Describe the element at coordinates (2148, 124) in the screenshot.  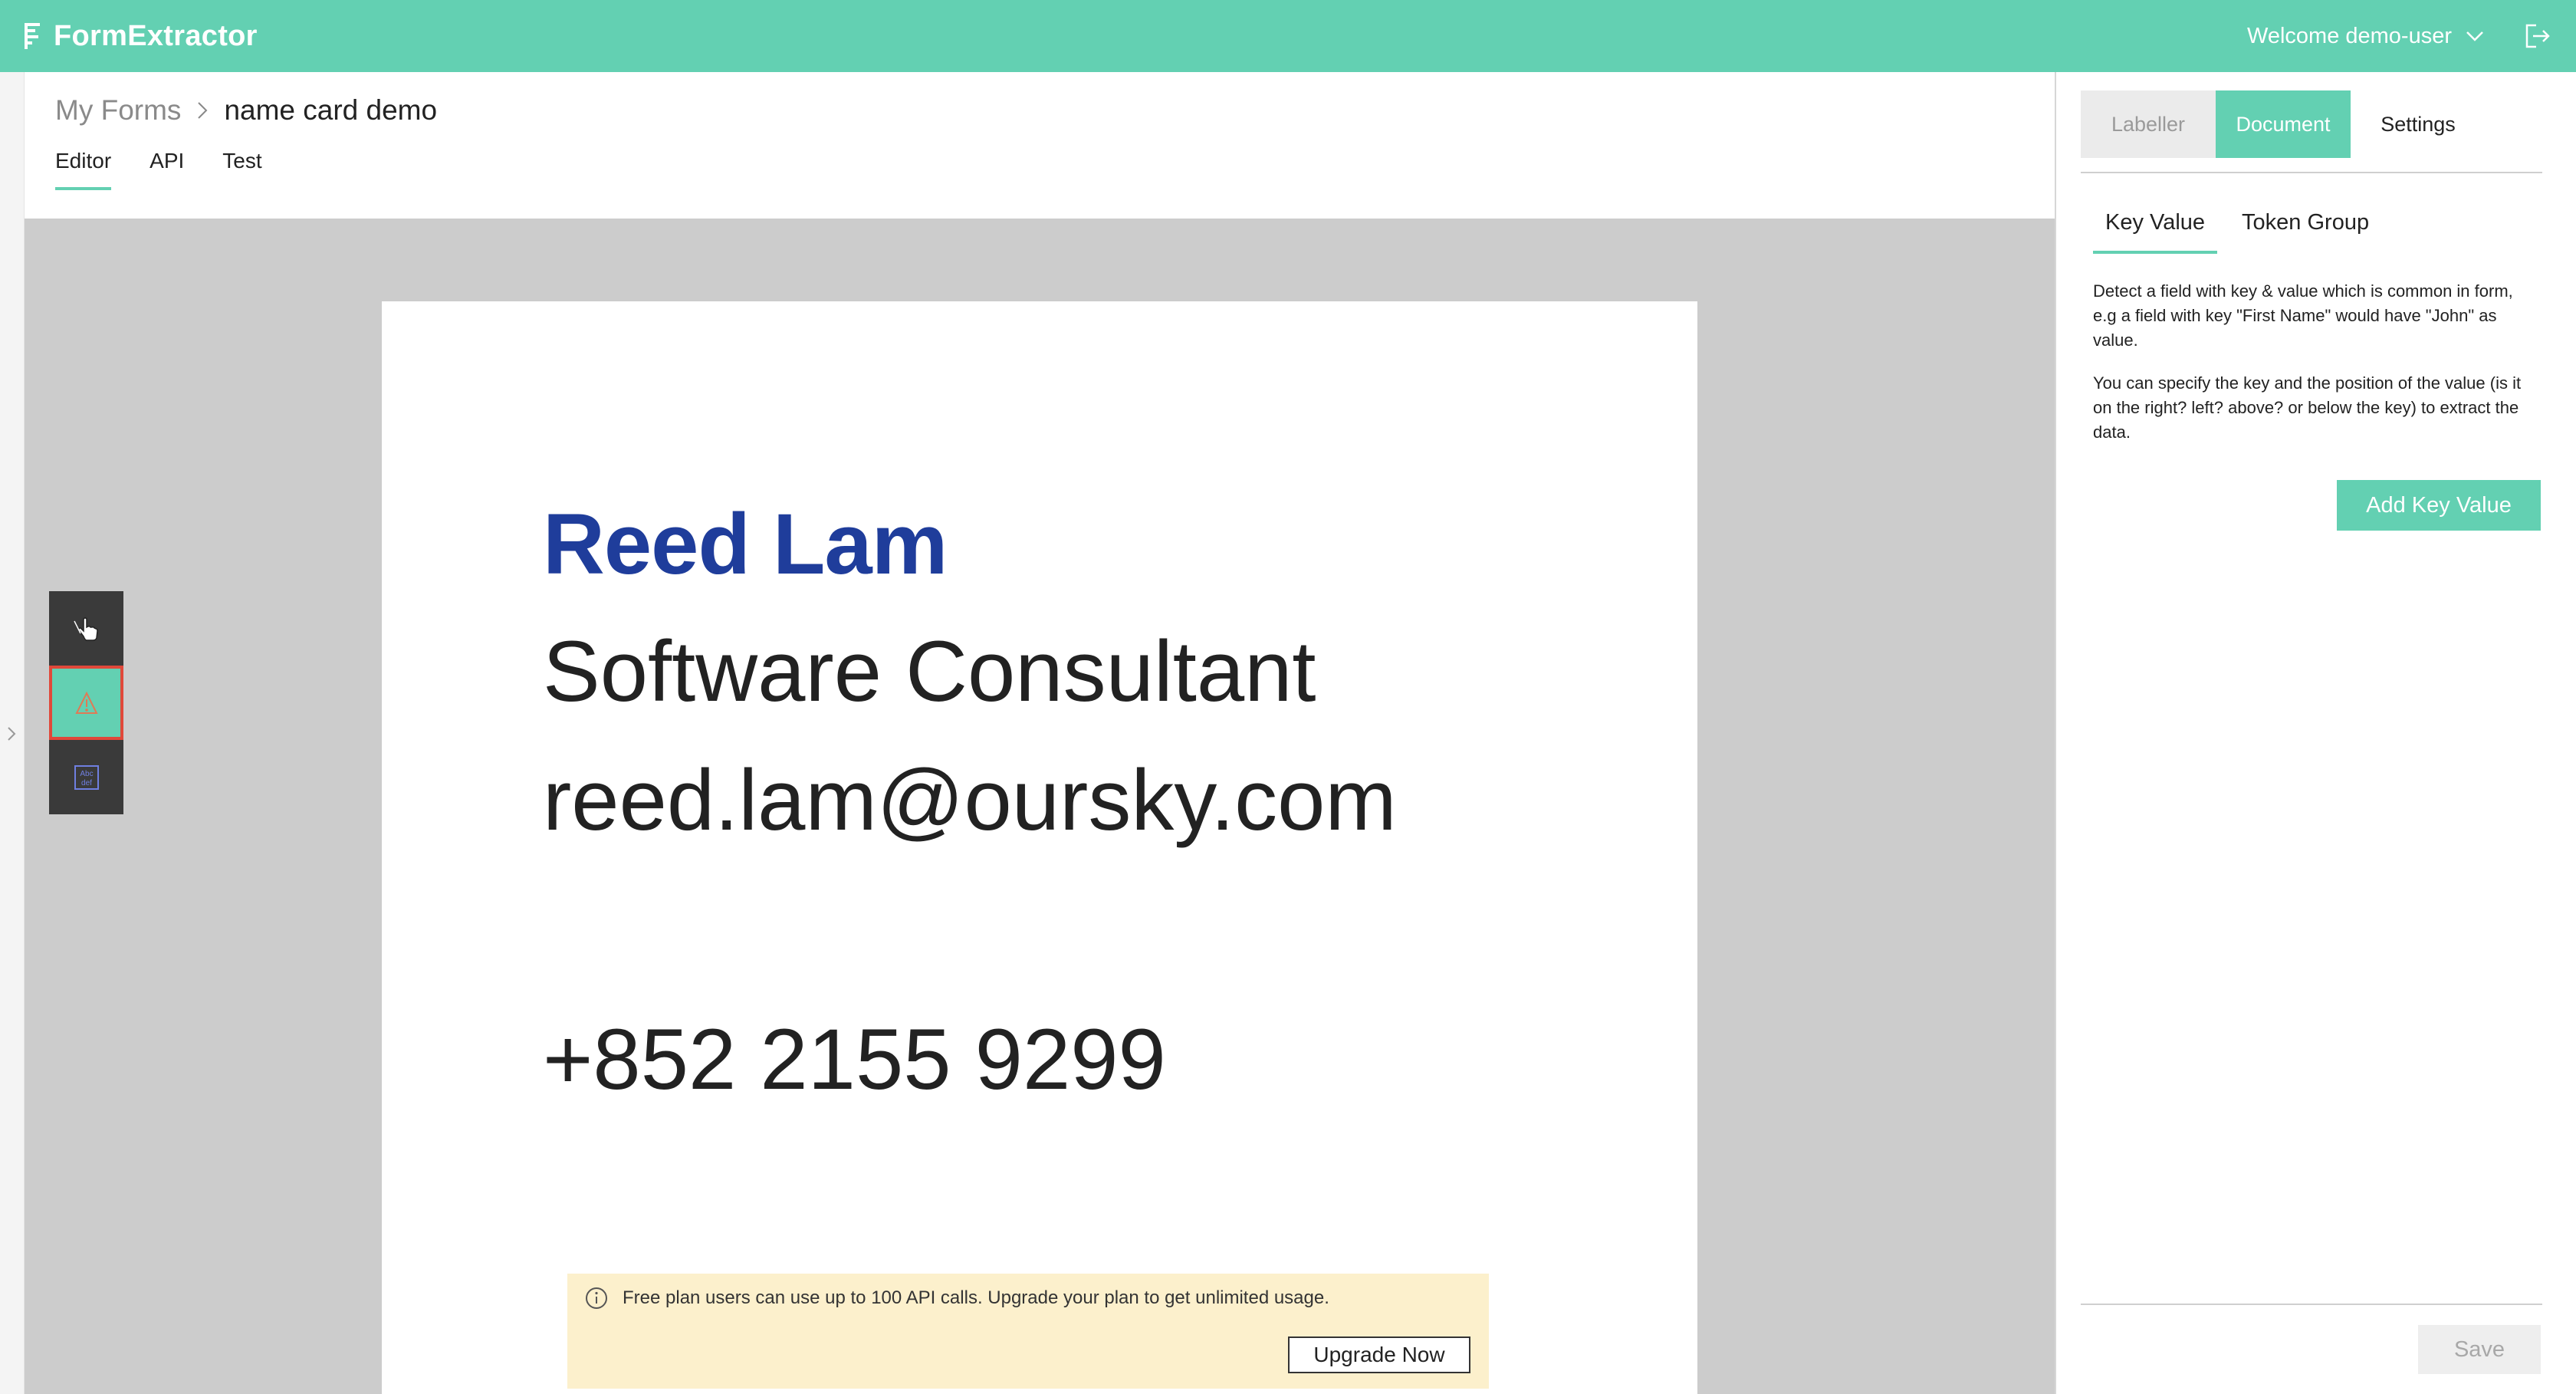
I see `tab-labeller: Labeller` at that location.